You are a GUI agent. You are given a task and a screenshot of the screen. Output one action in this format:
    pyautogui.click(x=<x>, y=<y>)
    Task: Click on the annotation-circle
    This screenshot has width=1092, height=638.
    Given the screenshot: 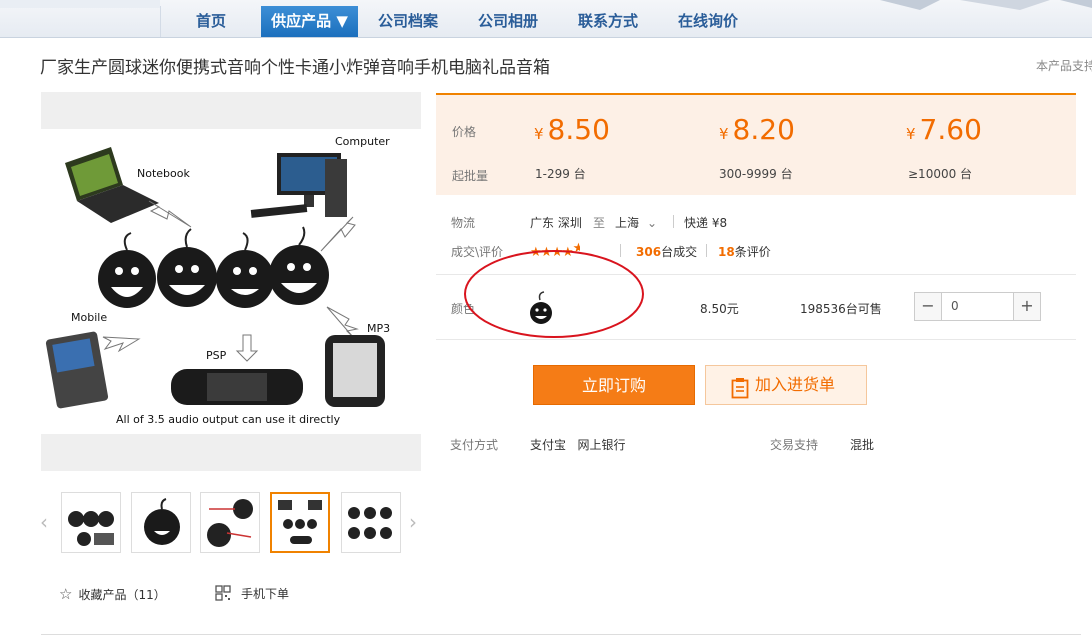 What is the action you would take?
    pyautogui.click(x=554, y=294)
    